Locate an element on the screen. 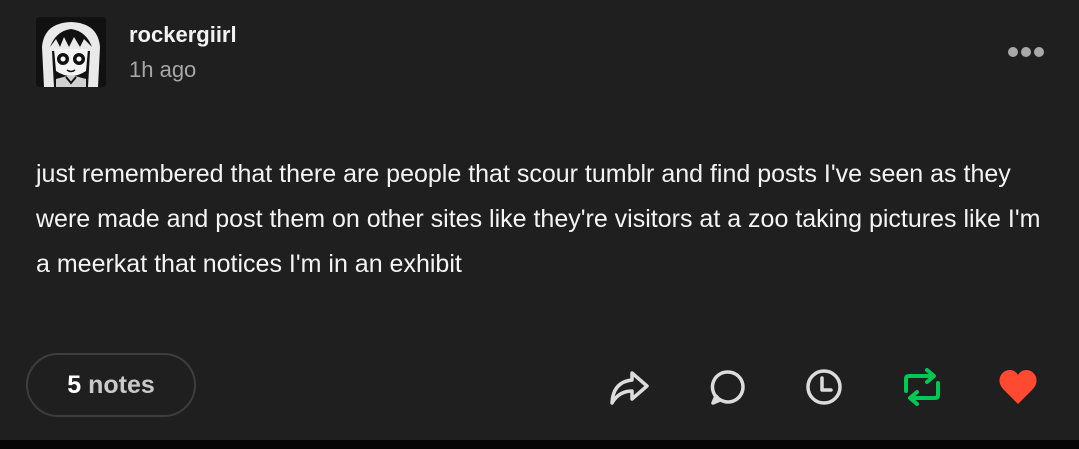 The image size is (1079, 449). more-options-icon is located at coordinates (1026, 52).